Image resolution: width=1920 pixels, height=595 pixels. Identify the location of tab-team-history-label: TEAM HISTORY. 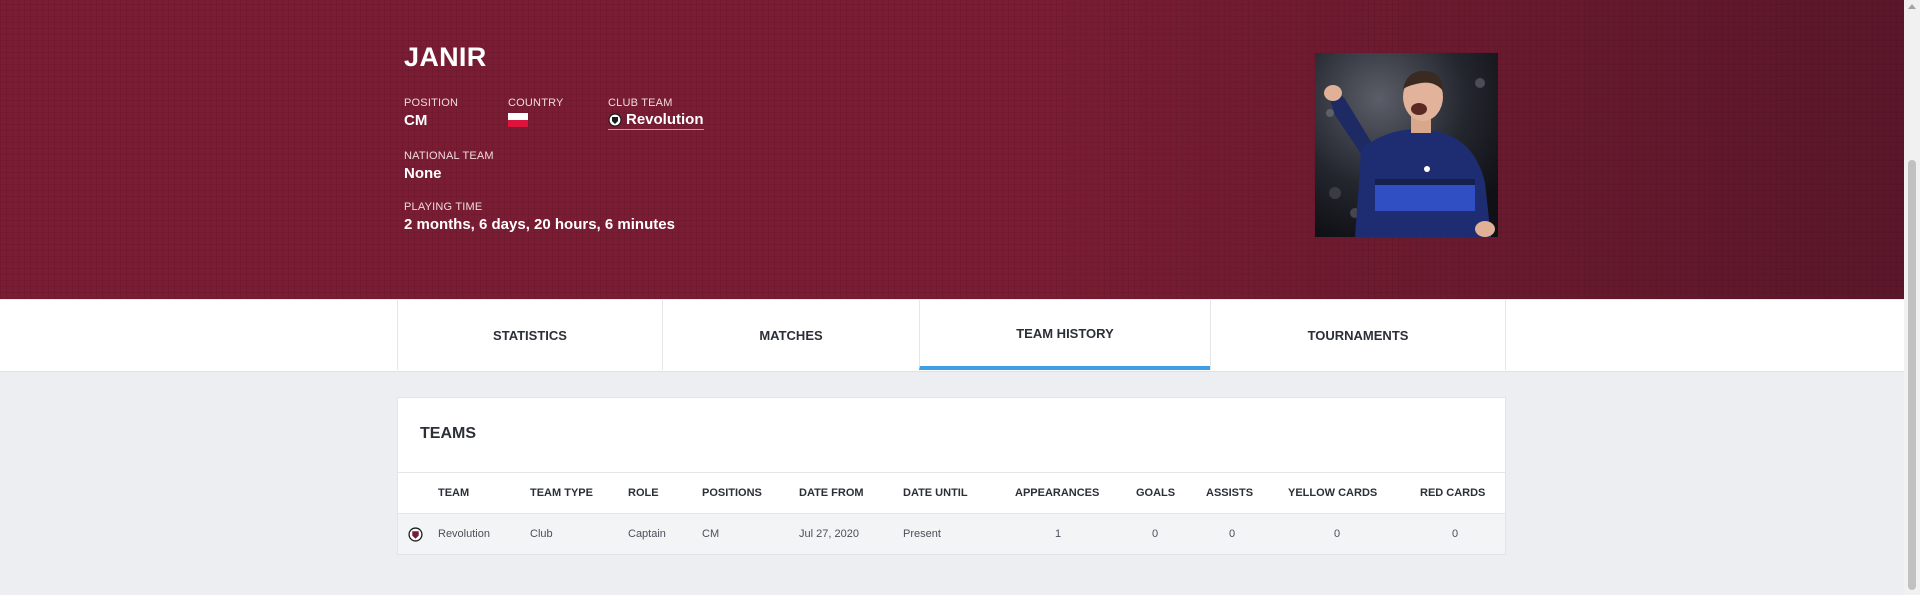
(1065, 333).